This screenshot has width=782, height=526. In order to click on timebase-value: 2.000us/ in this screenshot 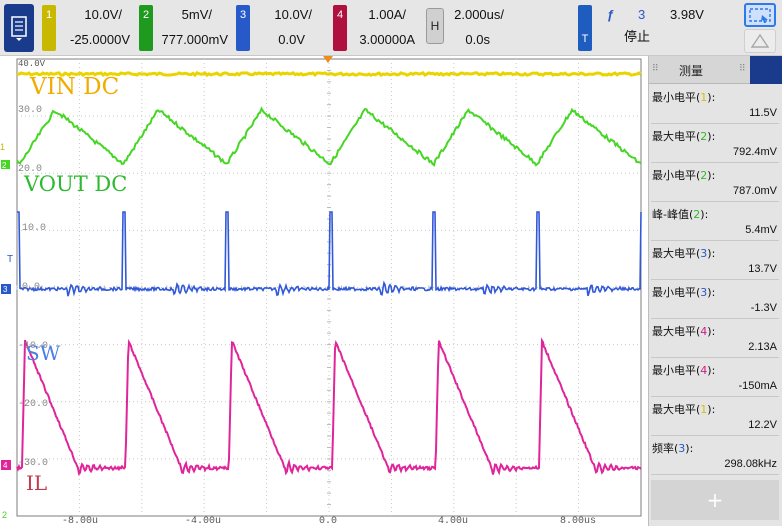, I will do `click(476, 14)`.